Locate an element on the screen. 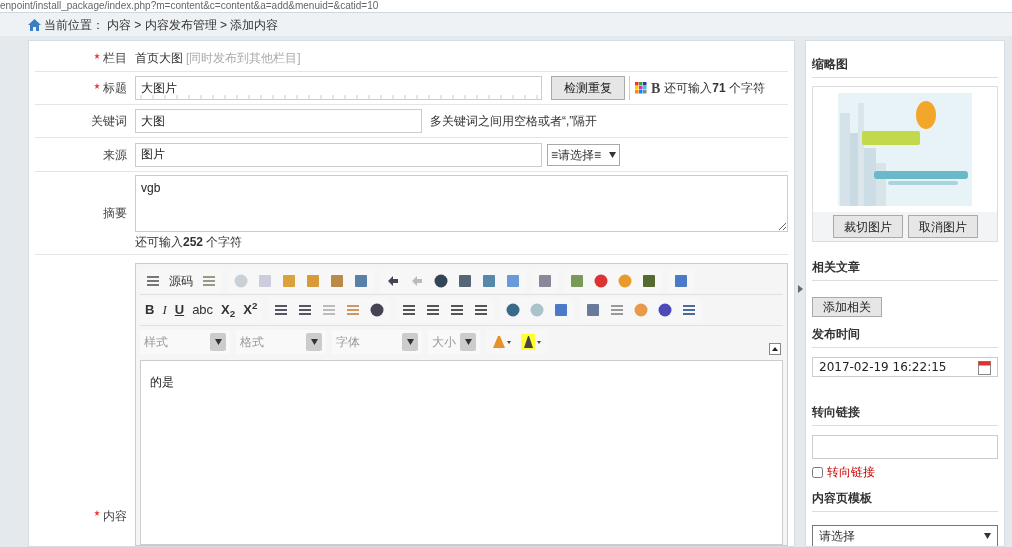  section-heading: 发布时间 is located at coordinates (905, 336).